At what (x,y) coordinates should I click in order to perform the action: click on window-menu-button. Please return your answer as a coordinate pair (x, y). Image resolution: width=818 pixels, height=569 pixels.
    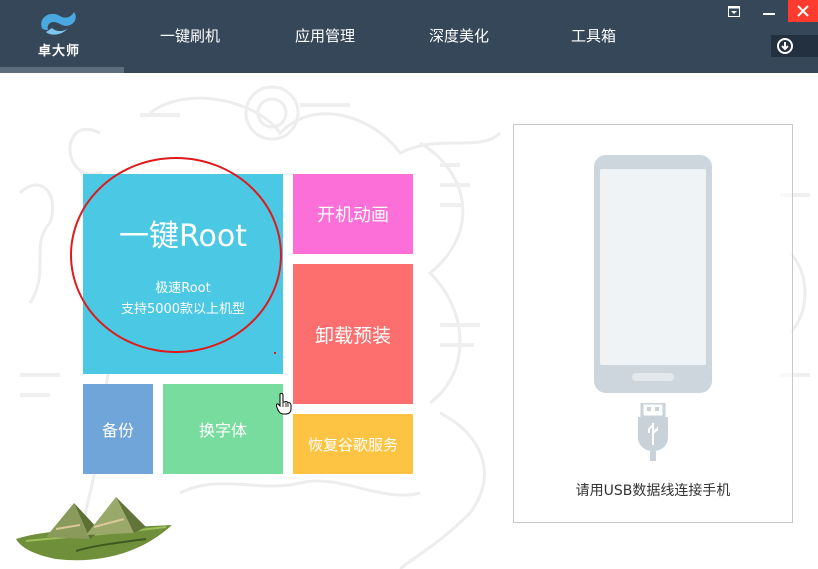
    Looking at the image, I should click on (734, 11).